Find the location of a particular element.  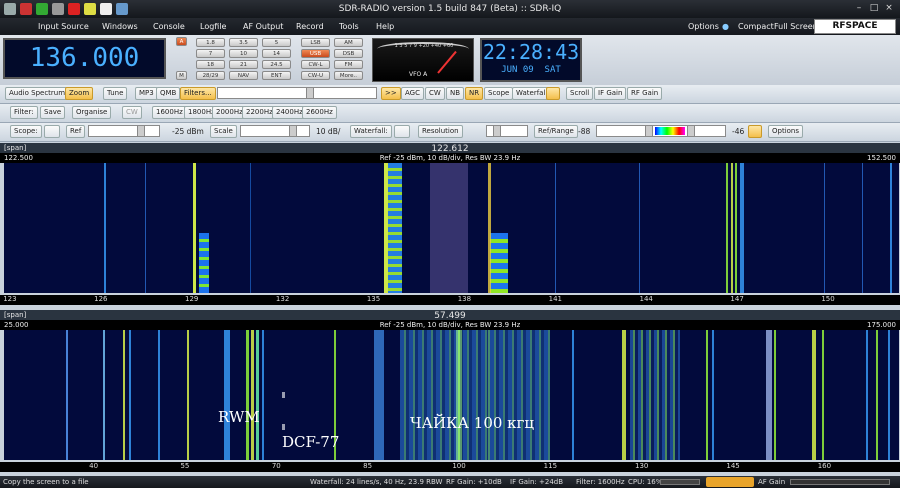

tune-button: Tune is located at coordinates (115, 93).